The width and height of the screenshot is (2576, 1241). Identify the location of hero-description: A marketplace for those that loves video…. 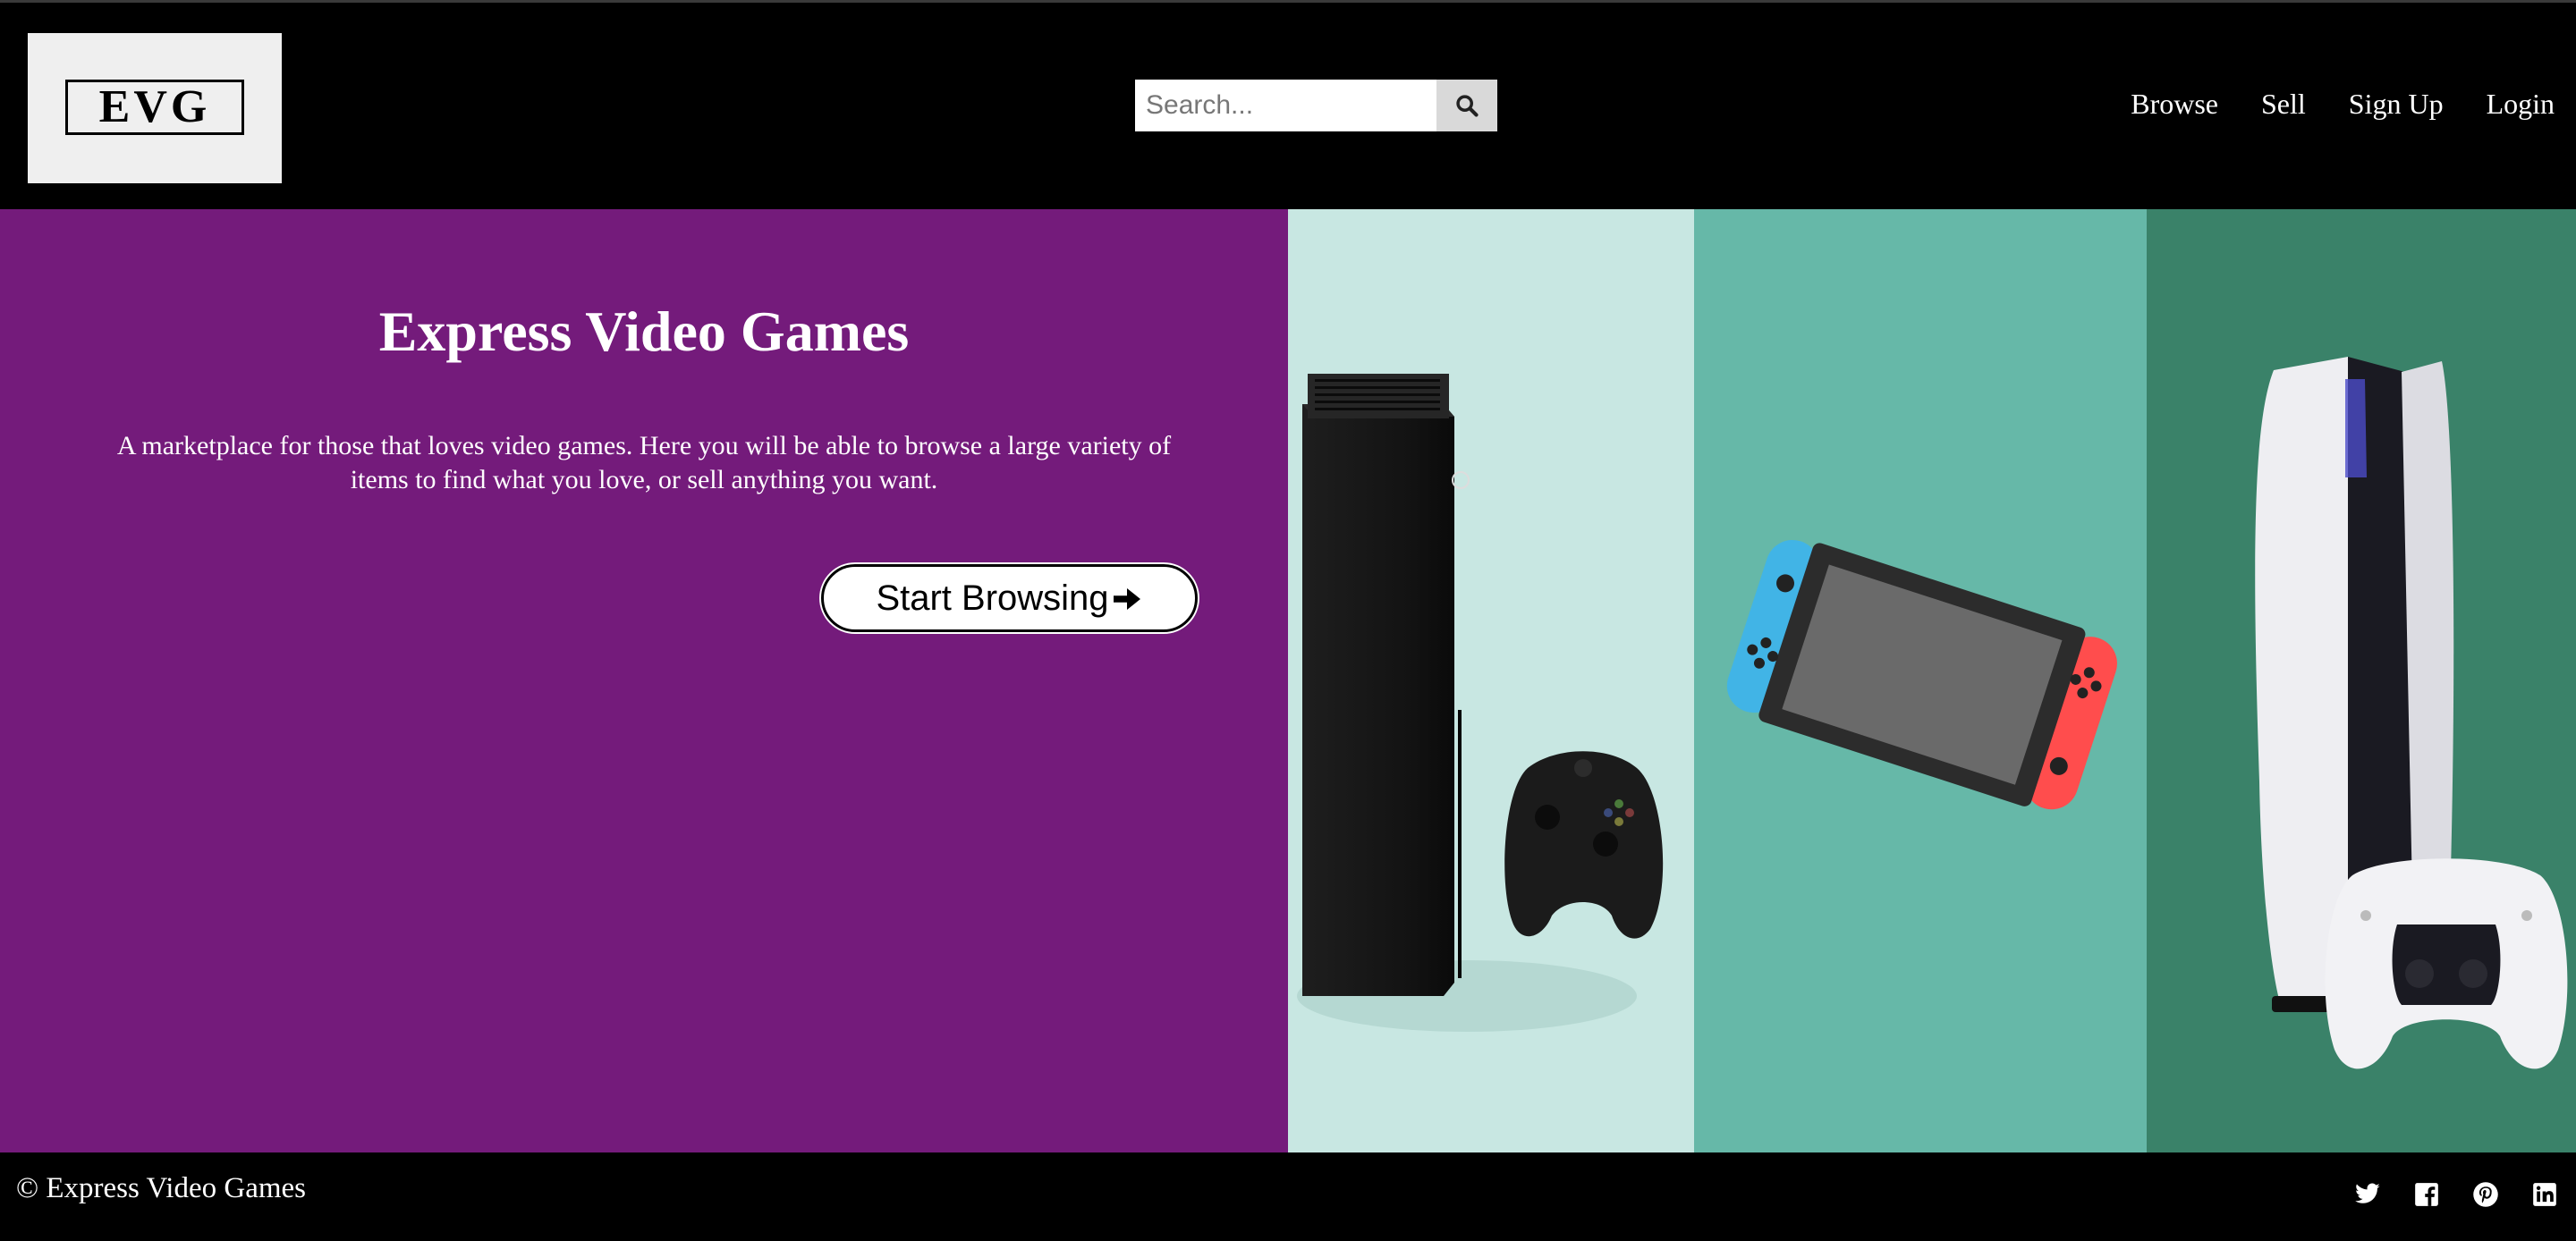
(644, 462).